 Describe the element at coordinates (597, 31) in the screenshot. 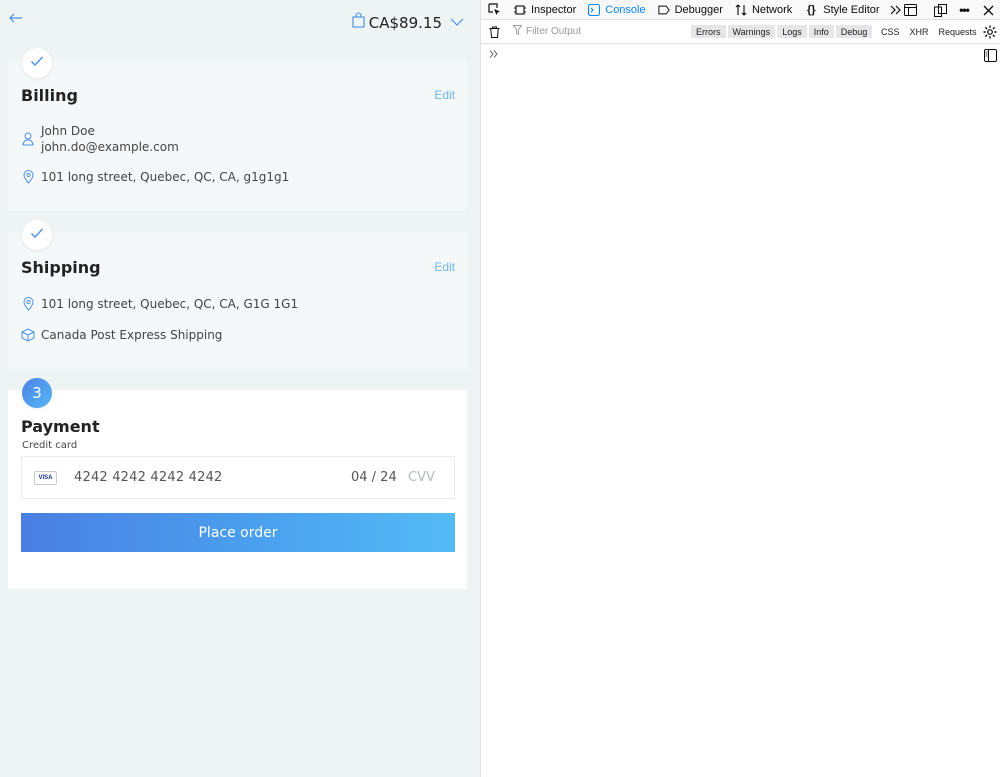

I see `filter-output-input: Filter Output` at that location.